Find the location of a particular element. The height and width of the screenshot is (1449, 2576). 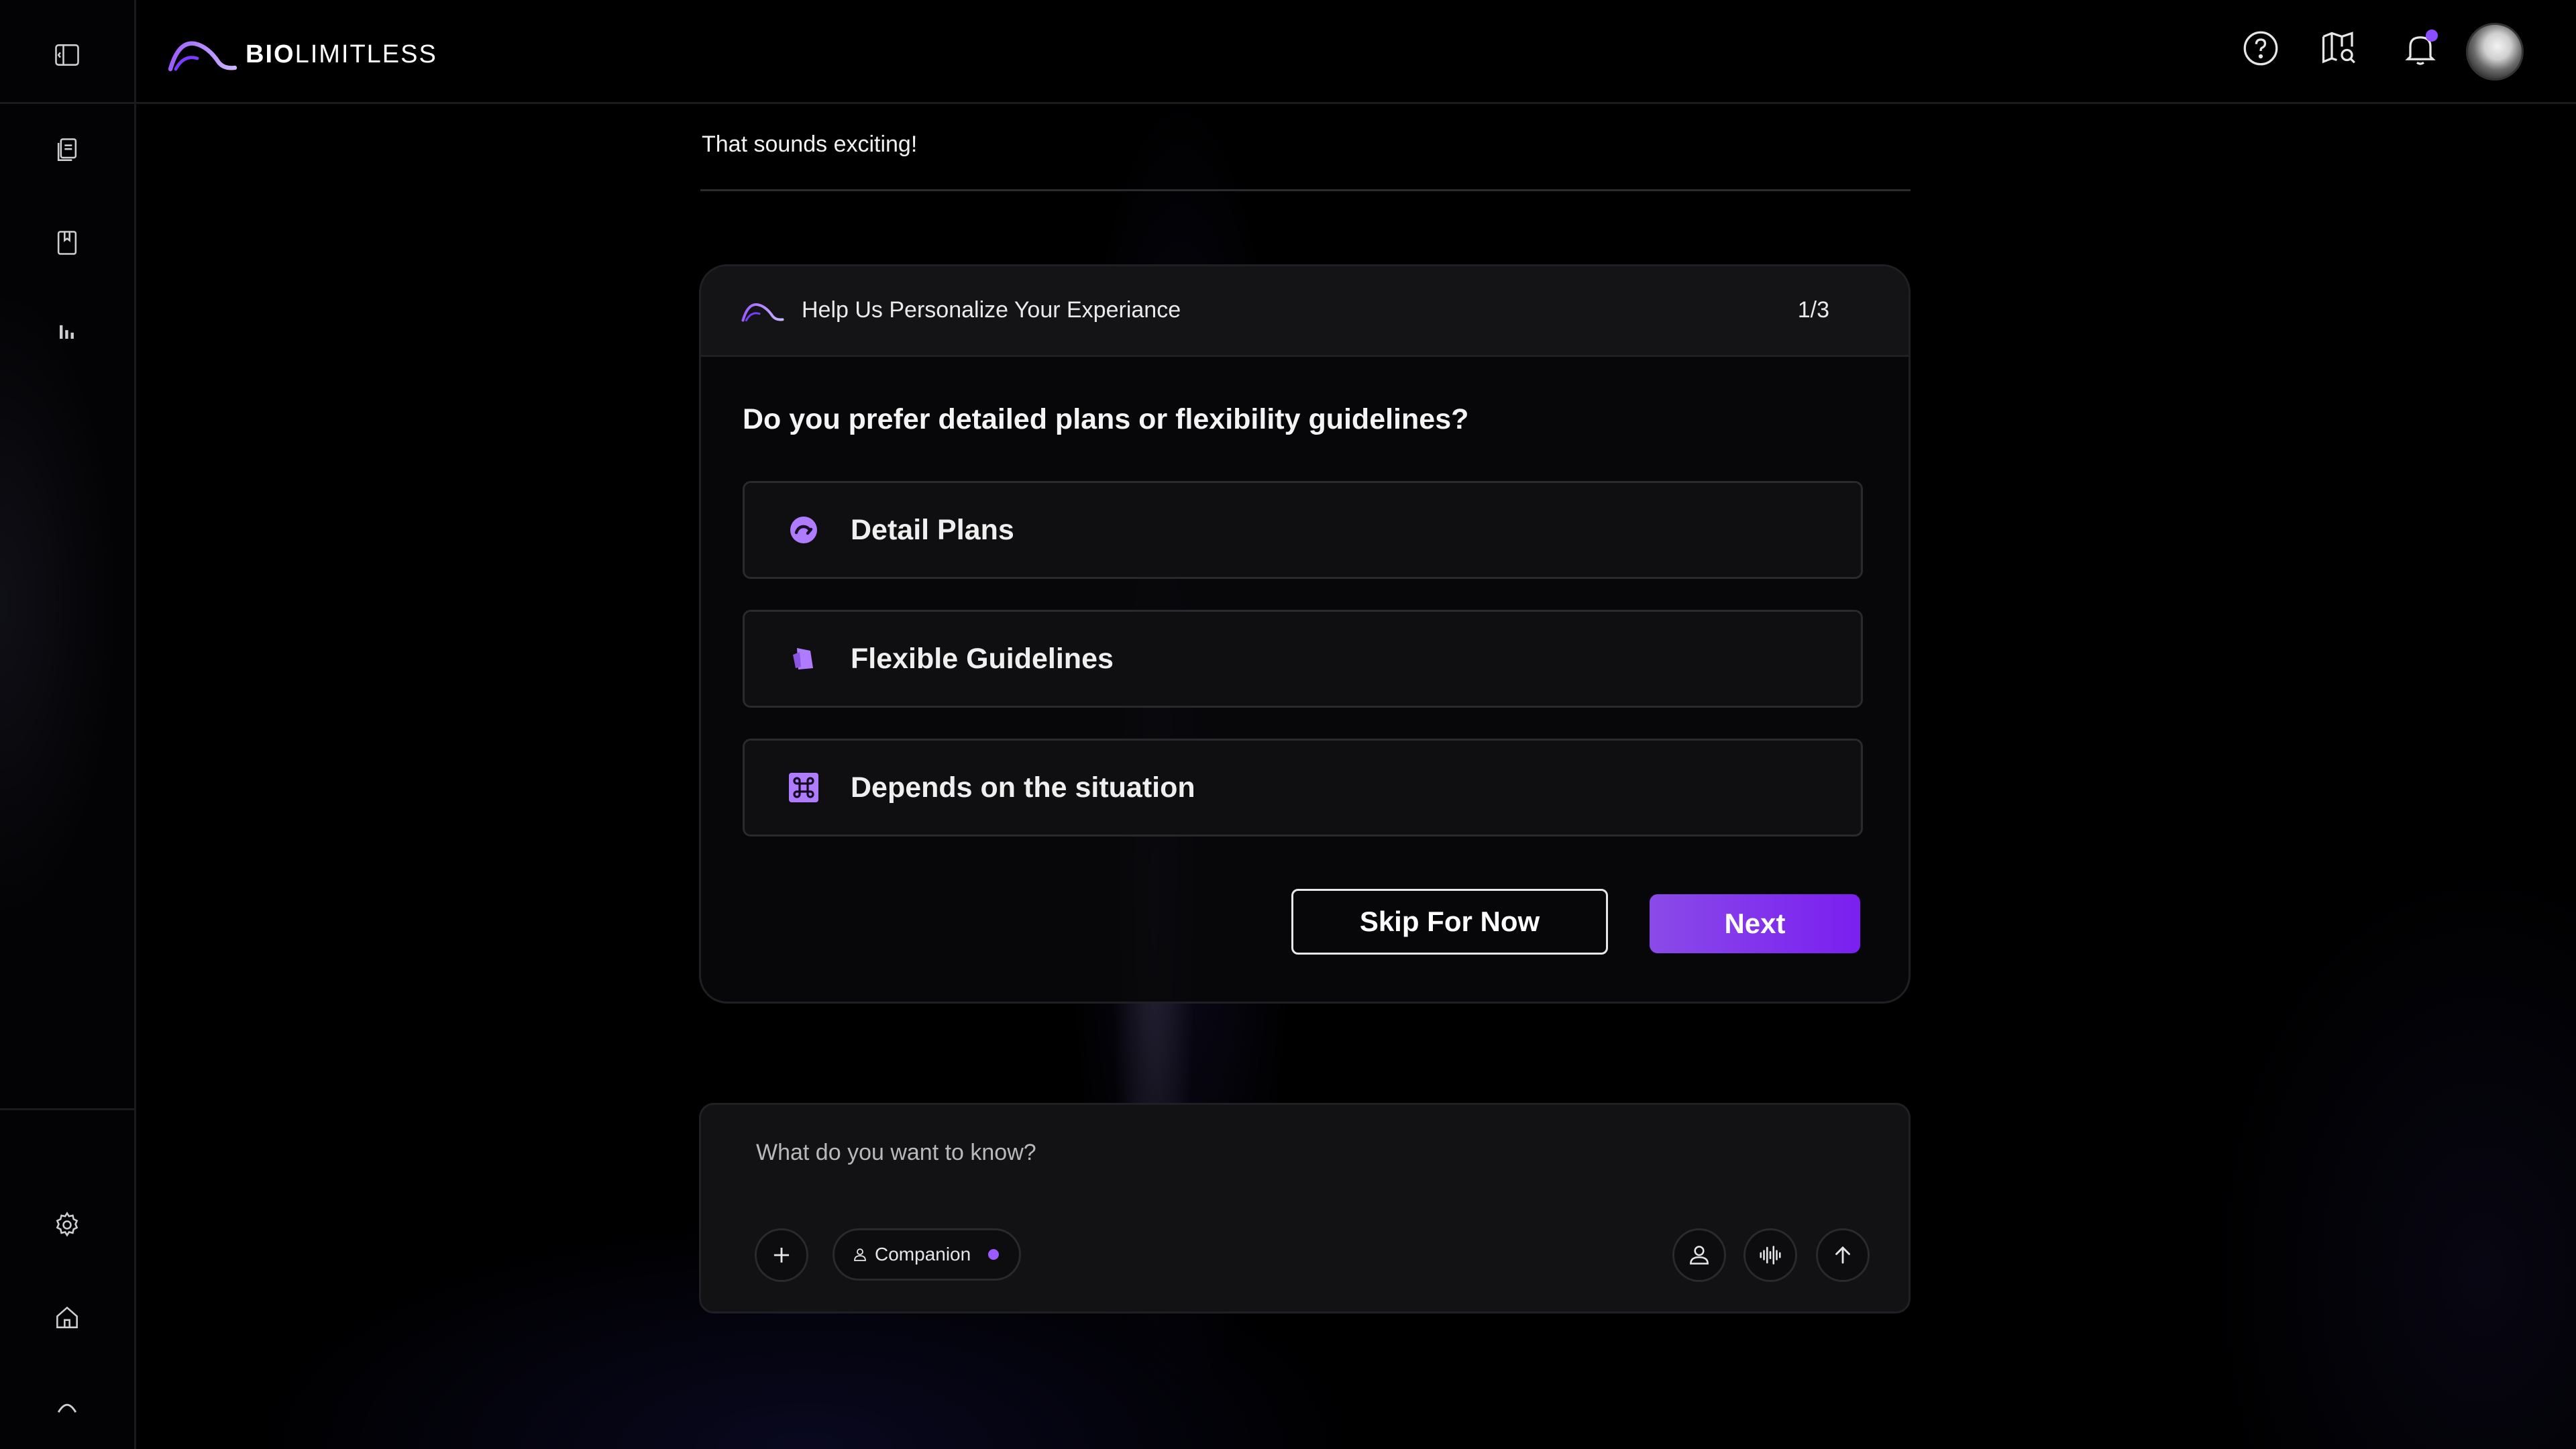

option-label: Depends on the situation is located at coordinates (1023, 787).